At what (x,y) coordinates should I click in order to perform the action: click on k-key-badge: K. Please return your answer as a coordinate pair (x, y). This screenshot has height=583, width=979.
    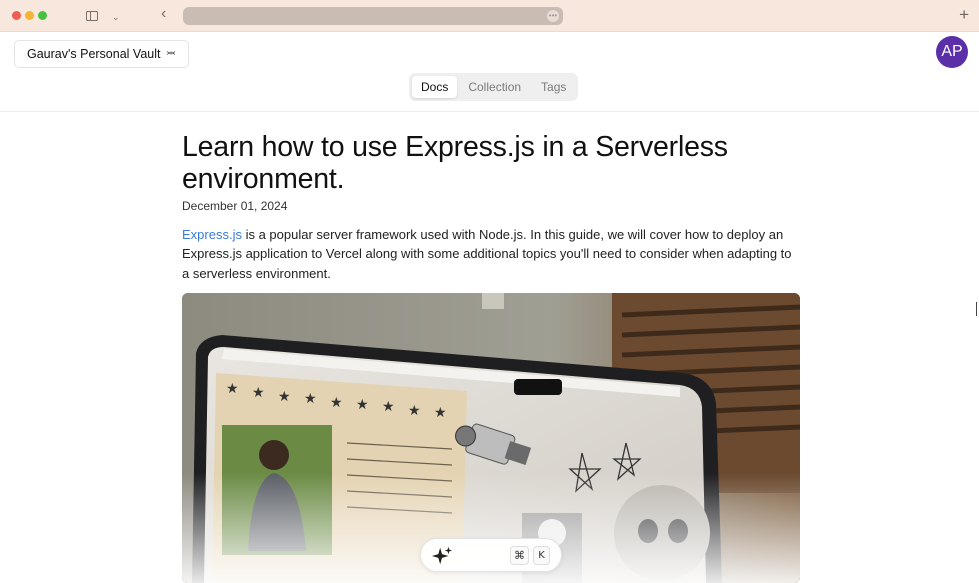
    Looking at the image, I should click on (541, 555).